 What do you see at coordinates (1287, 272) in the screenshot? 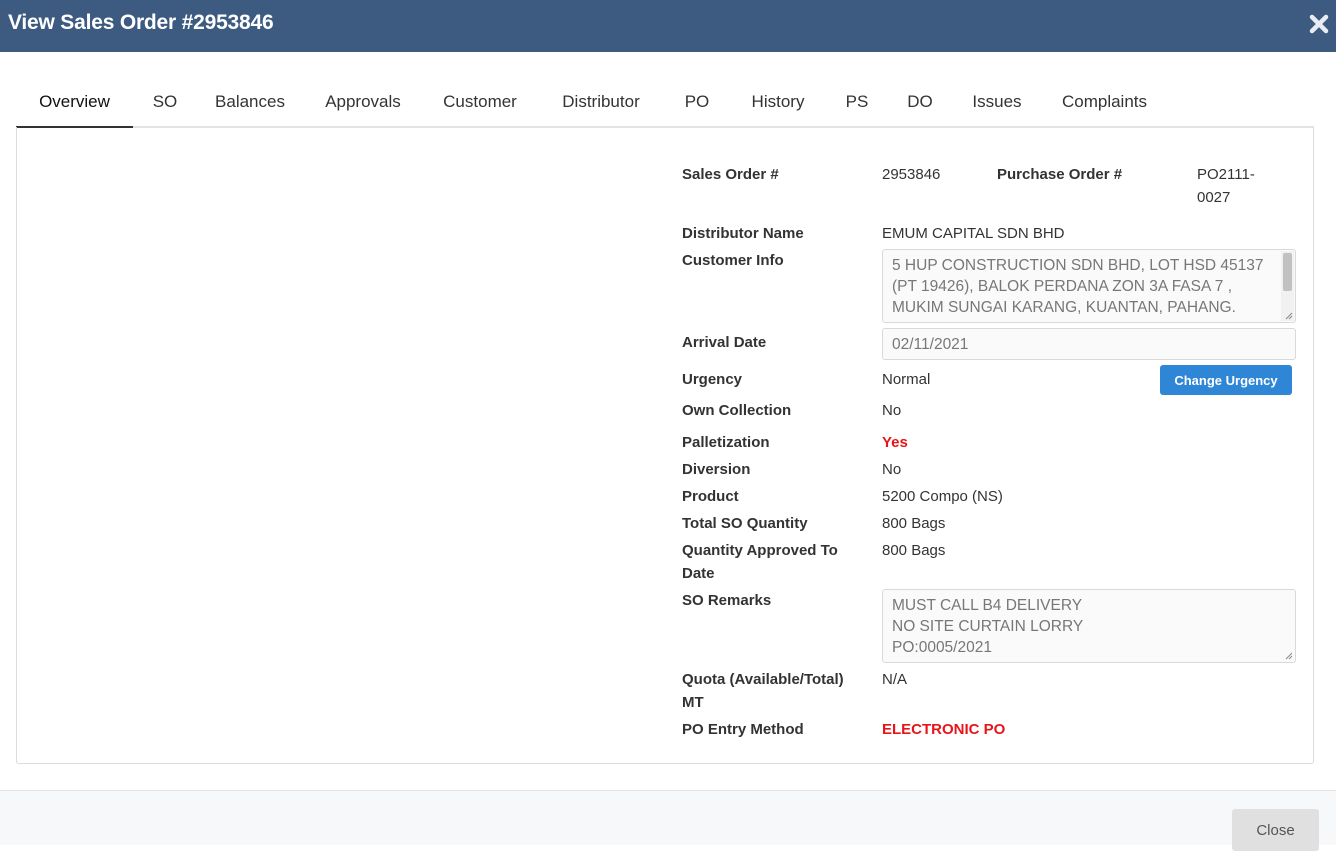
I see `scroll-thumb` at bounding box center [1287, 272].